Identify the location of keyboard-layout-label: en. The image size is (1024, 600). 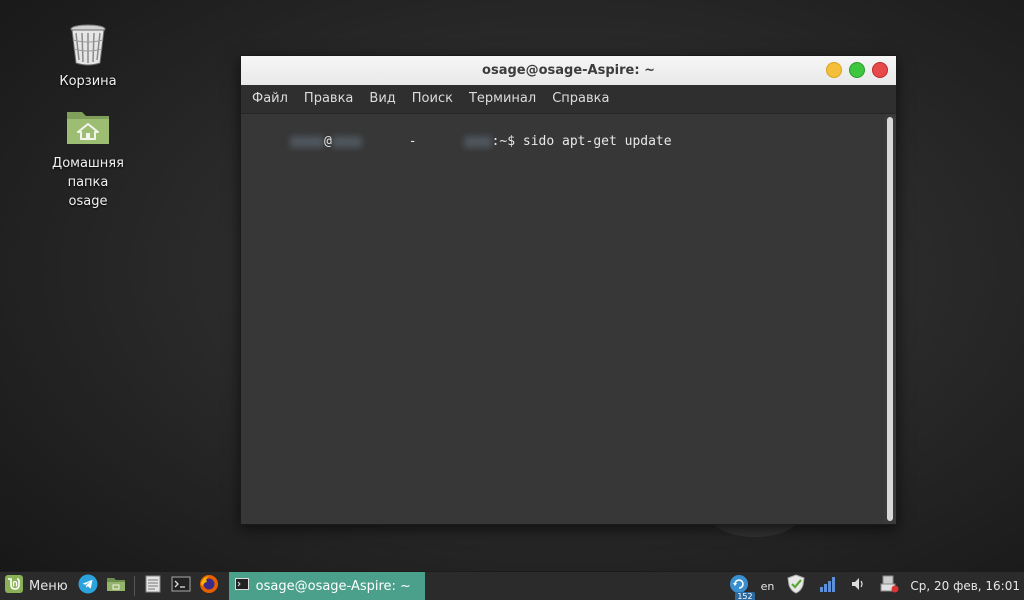
(767, 586).